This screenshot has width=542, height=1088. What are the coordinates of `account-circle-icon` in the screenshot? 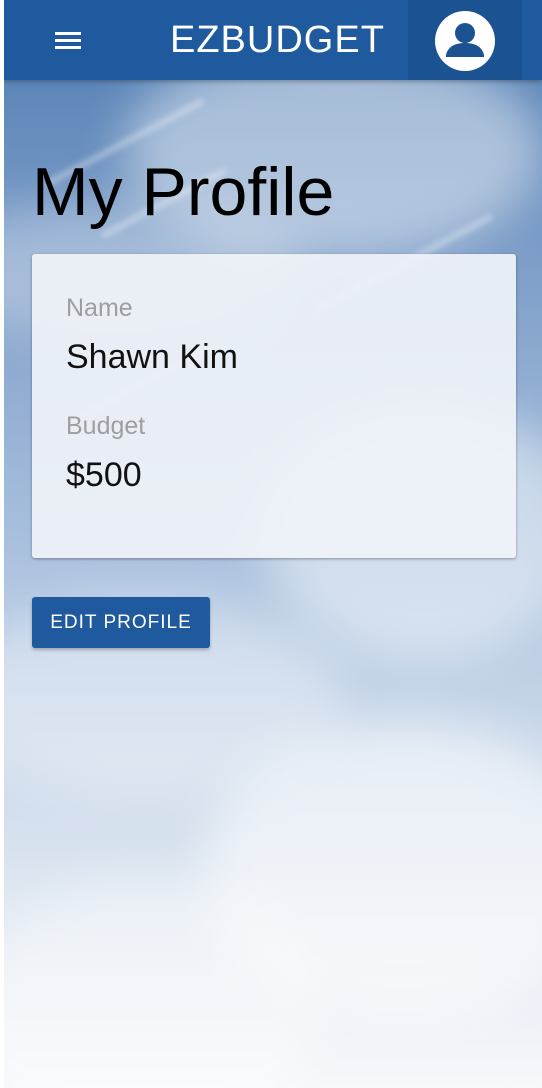 It's located at (465, 41).